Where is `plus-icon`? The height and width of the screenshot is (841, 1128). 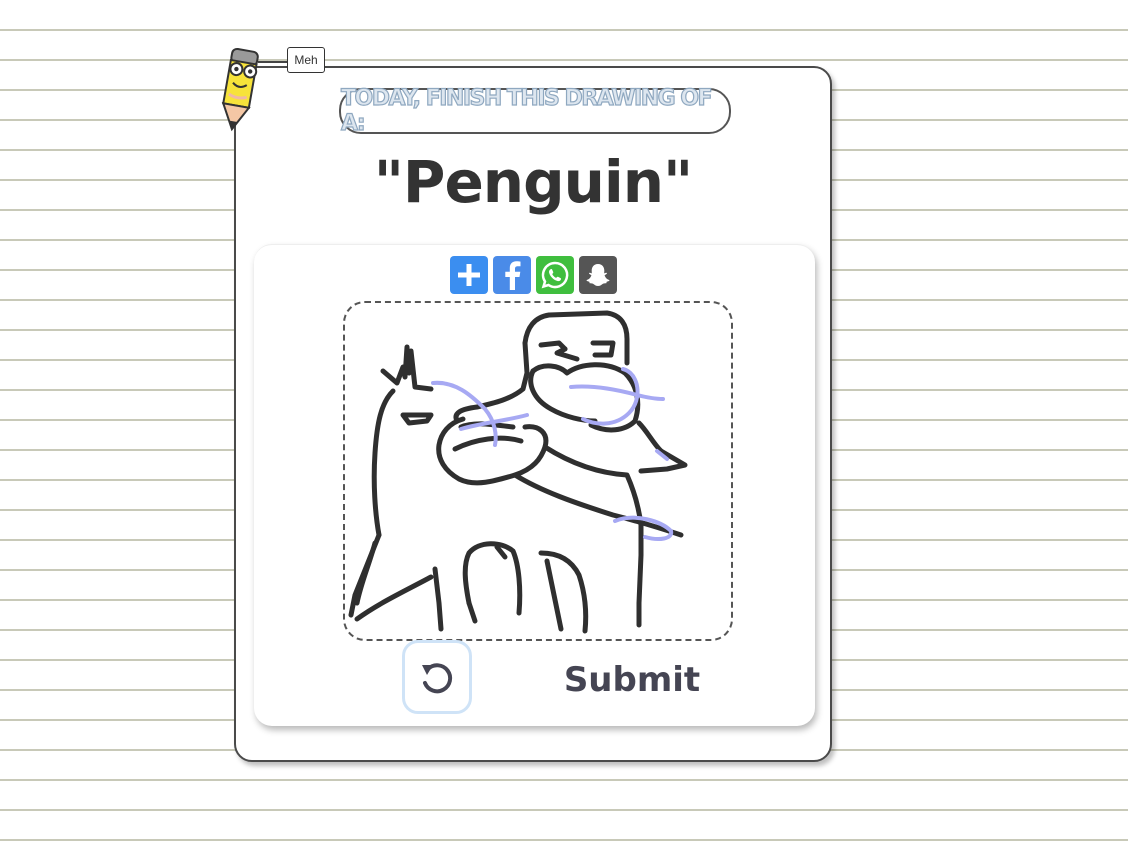
plus-icon is located at coordinates (469, 275).